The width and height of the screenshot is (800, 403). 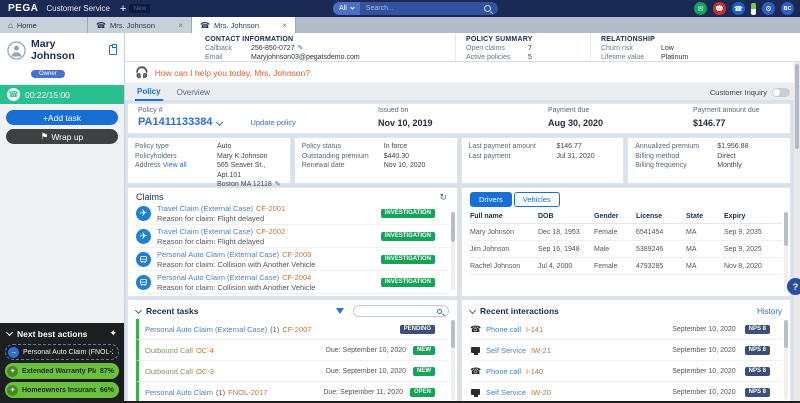 What do you see at coordinates (62, 371) in the screenshot?
I see `nba-item-warranty: ✦ Extended Warranty Plan 87%` at bounding box center [62, 371].